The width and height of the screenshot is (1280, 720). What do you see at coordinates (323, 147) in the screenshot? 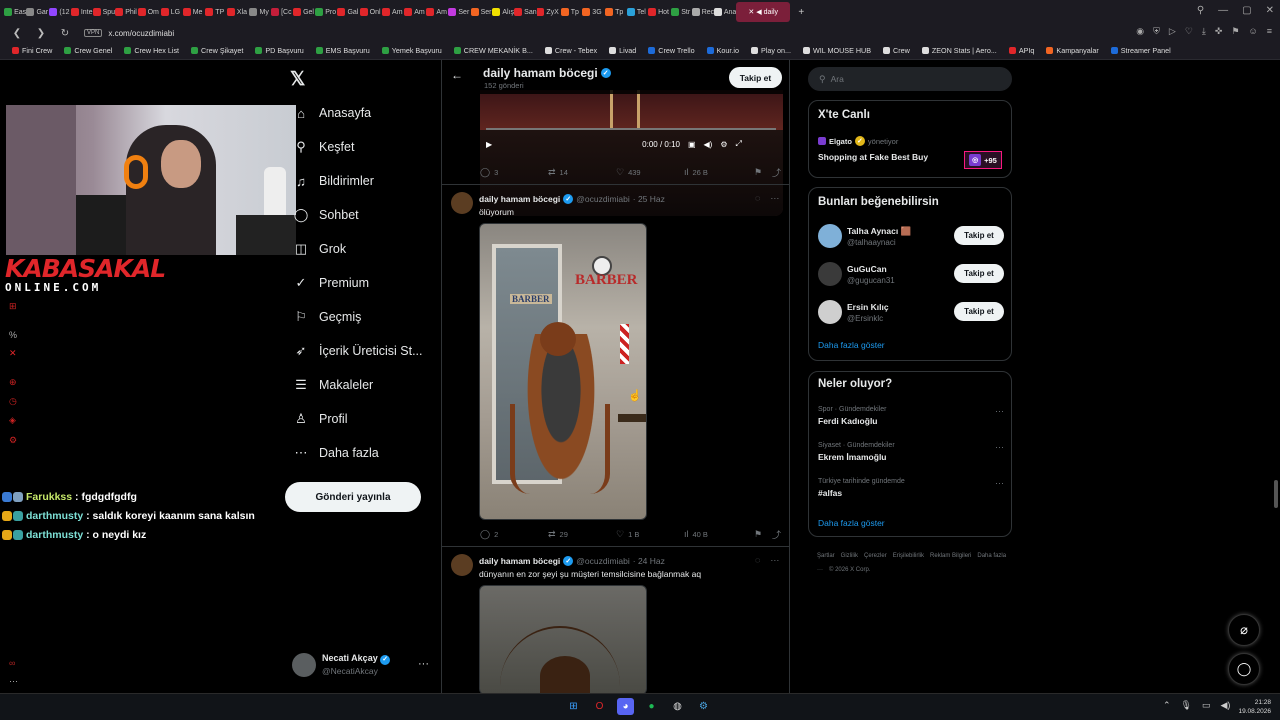
I see `nav-item-keşfet: ⚲ Keşfet` at bounding box center [323, 147].